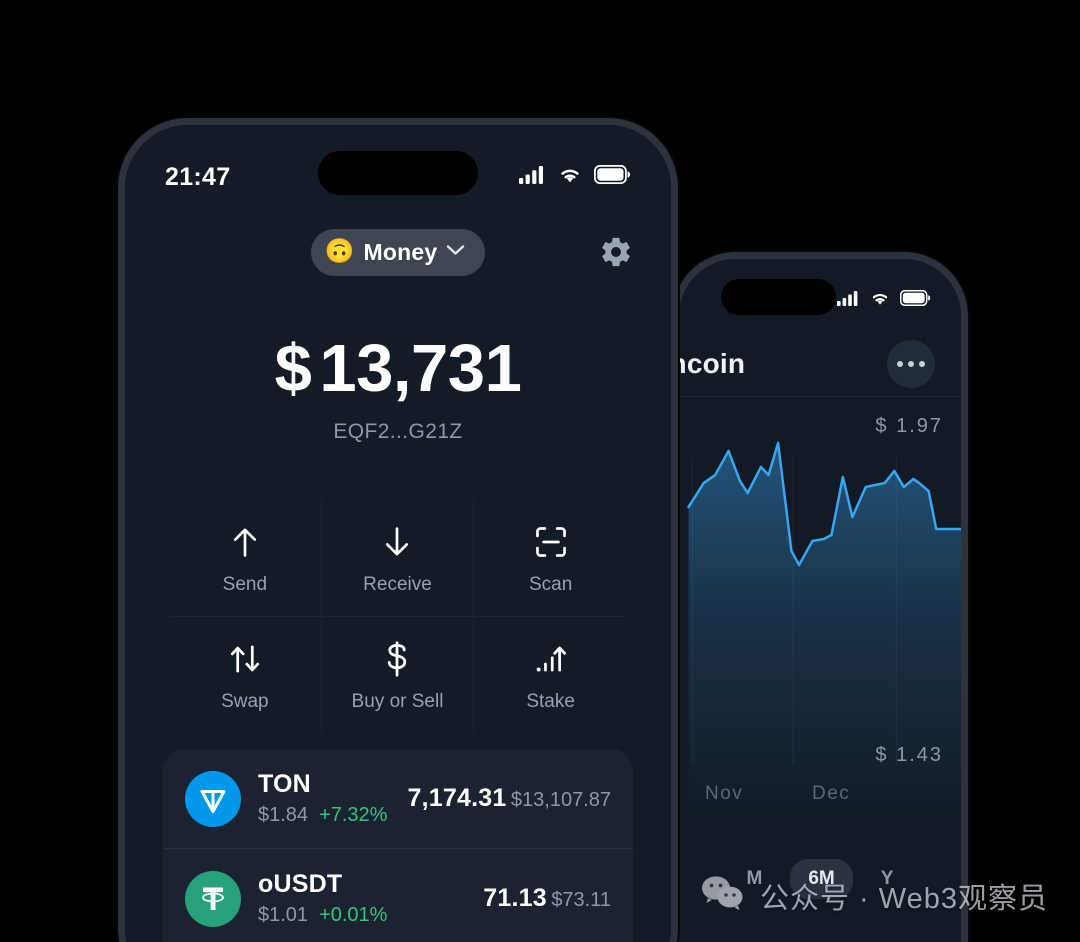 This screenshot has height=942, width=1080. I want to click on action-buy-or-sell: Buy or Sell, so click(398, 675).